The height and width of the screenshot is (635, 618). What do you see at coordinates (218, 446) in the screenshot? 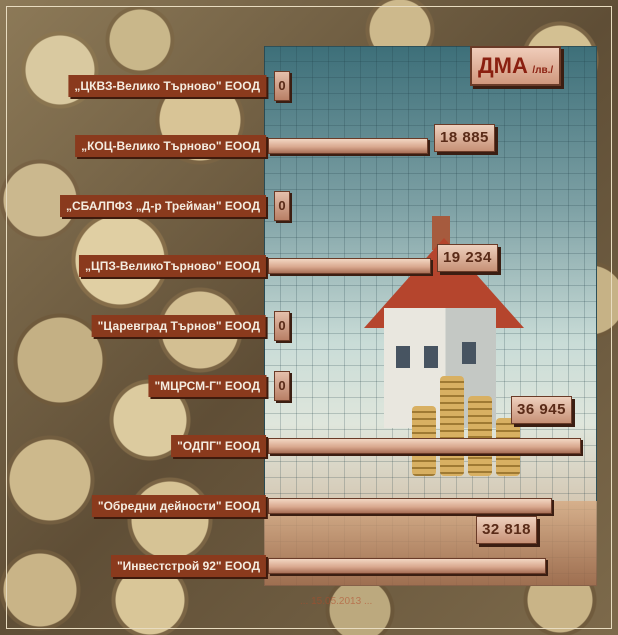
I see `category-label: "ОДПГ" ЕООД` at bounding box center [218, 446].